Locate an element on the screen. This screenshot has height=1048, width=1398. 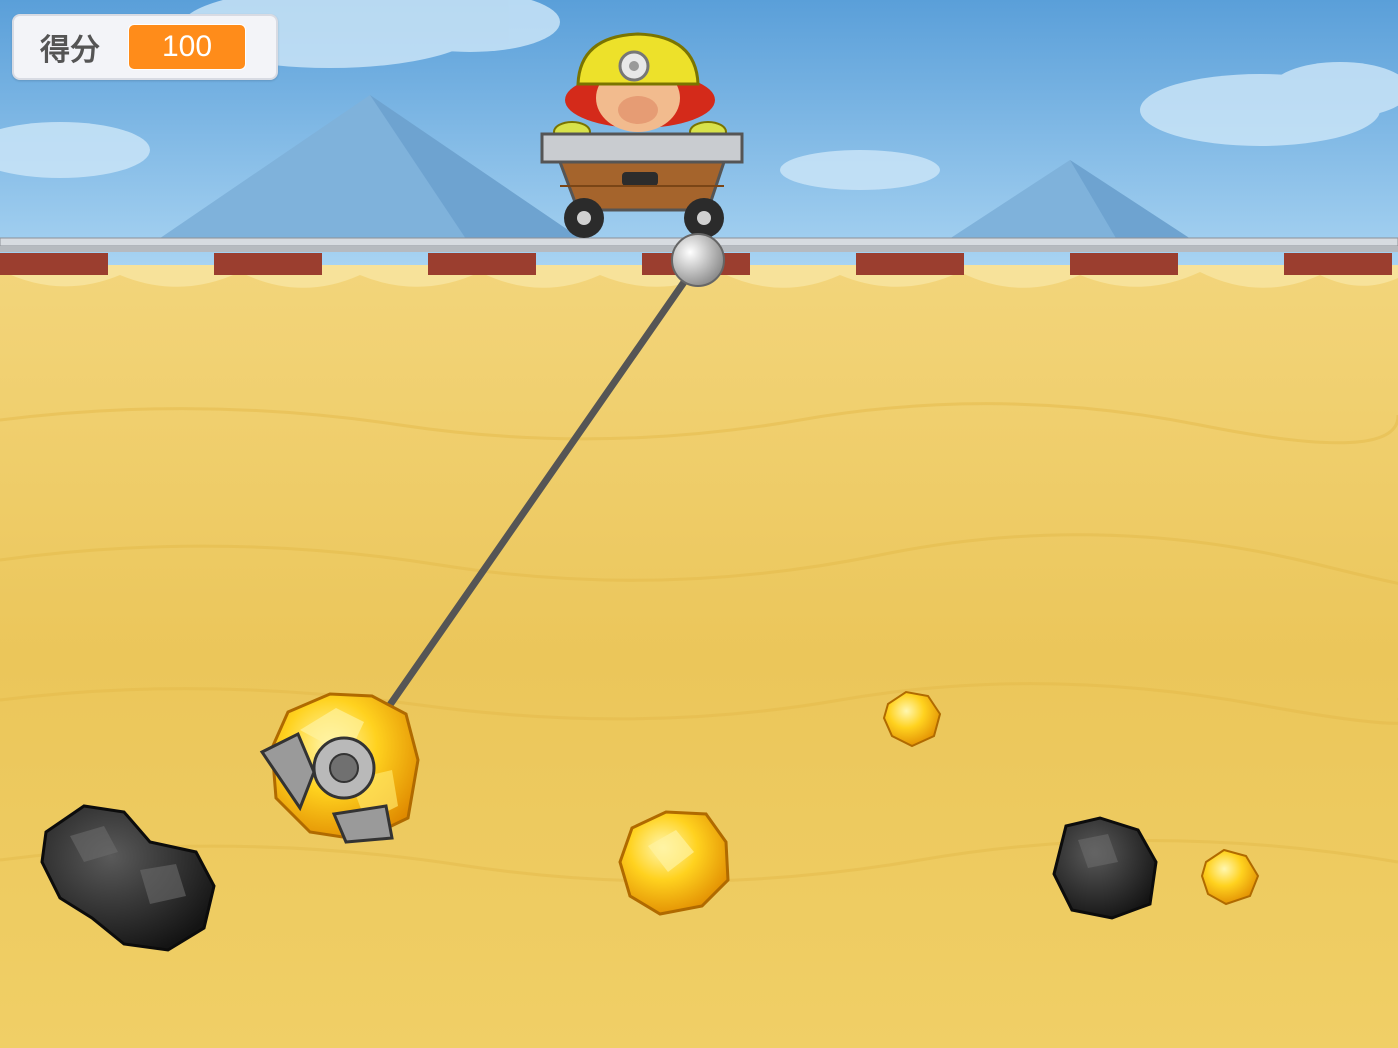
pulley-icon is located at coordinates (698, 260).